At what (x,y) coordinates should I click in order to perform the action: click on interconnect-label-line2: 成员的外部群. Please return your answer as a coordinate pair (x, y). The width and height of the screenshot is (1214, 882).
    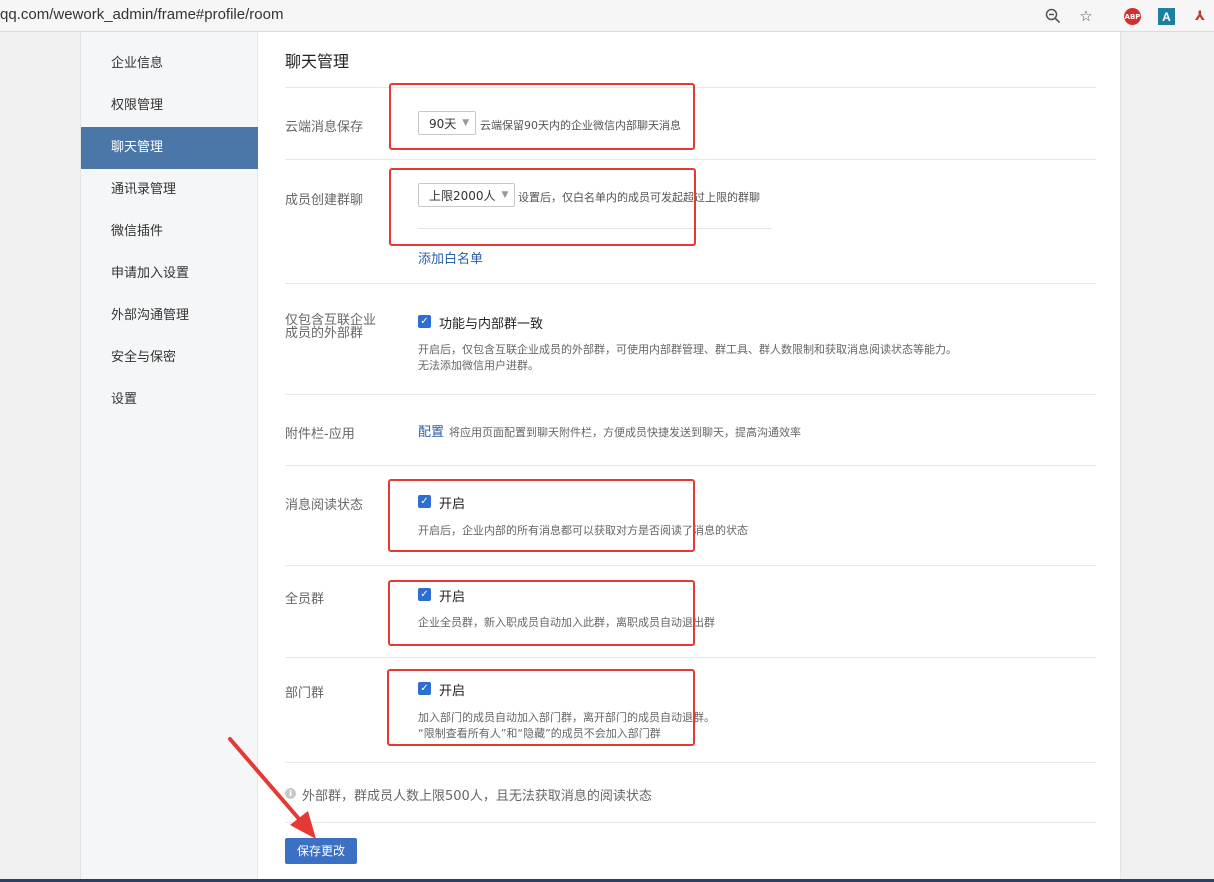
    Looking at the image, I should click on (324, 333).